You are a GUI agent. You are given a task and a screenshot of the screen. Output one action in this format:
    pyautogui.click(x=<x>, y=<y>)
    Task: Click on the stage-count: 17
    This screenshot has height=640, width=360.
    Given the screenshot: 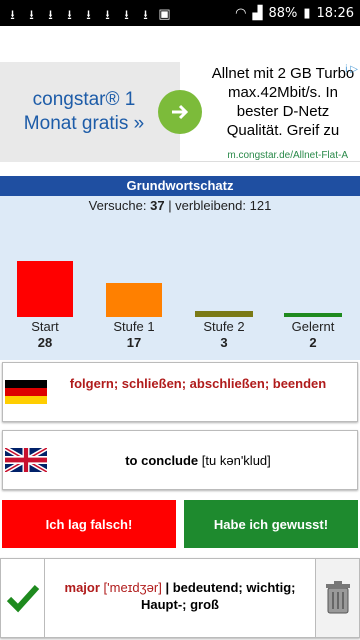 What is the action you would take?
    pyautogui.click(x=134, y=342)
    